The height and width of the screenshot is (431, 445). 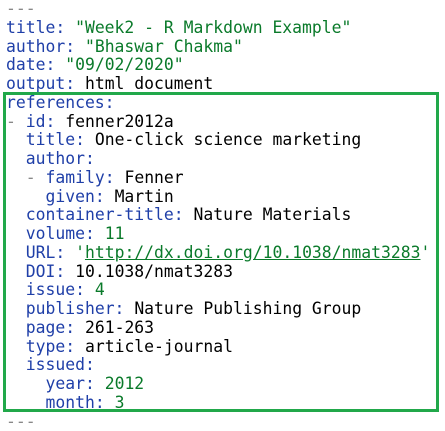 What do you see at coordinates (50, 271) in the screenshot?
I see `yaml-token: DOI:` at bounding box center [50, 271].